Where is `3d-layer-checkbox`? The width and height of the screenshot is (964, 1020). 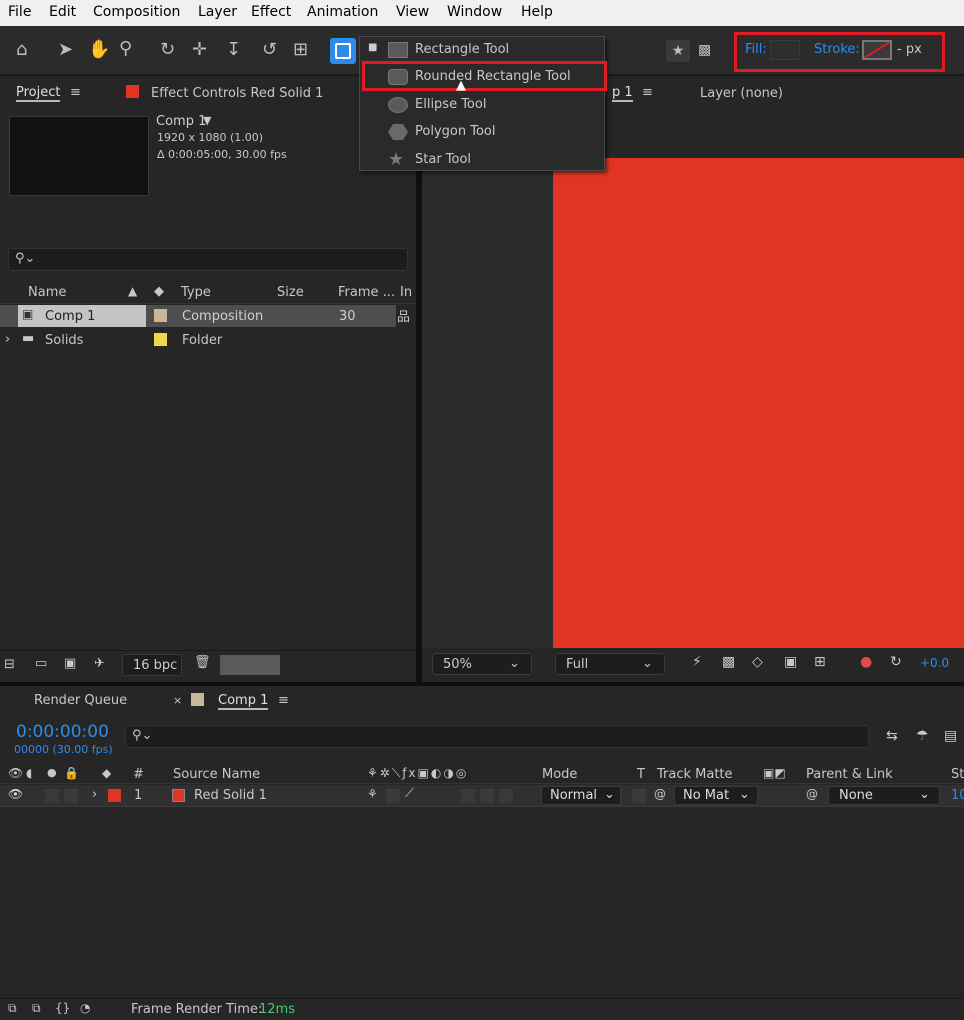
3d-layer-checkbox is located at coordinates (506, 796).